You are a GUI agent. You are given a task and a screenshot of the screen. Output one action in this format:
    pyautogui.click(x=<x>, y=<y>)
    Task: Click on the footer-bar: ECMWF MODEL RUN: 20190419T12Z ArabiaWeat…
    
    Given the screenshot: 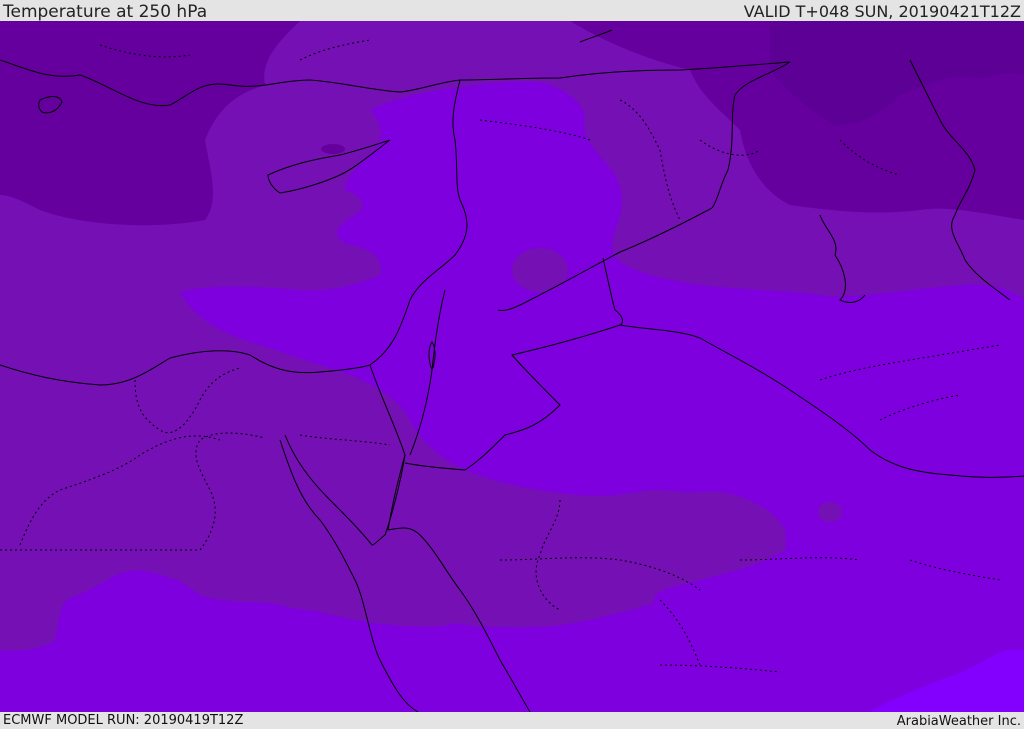 What is the action you would take?
    pyautogui.click(x=512, y=720)
    